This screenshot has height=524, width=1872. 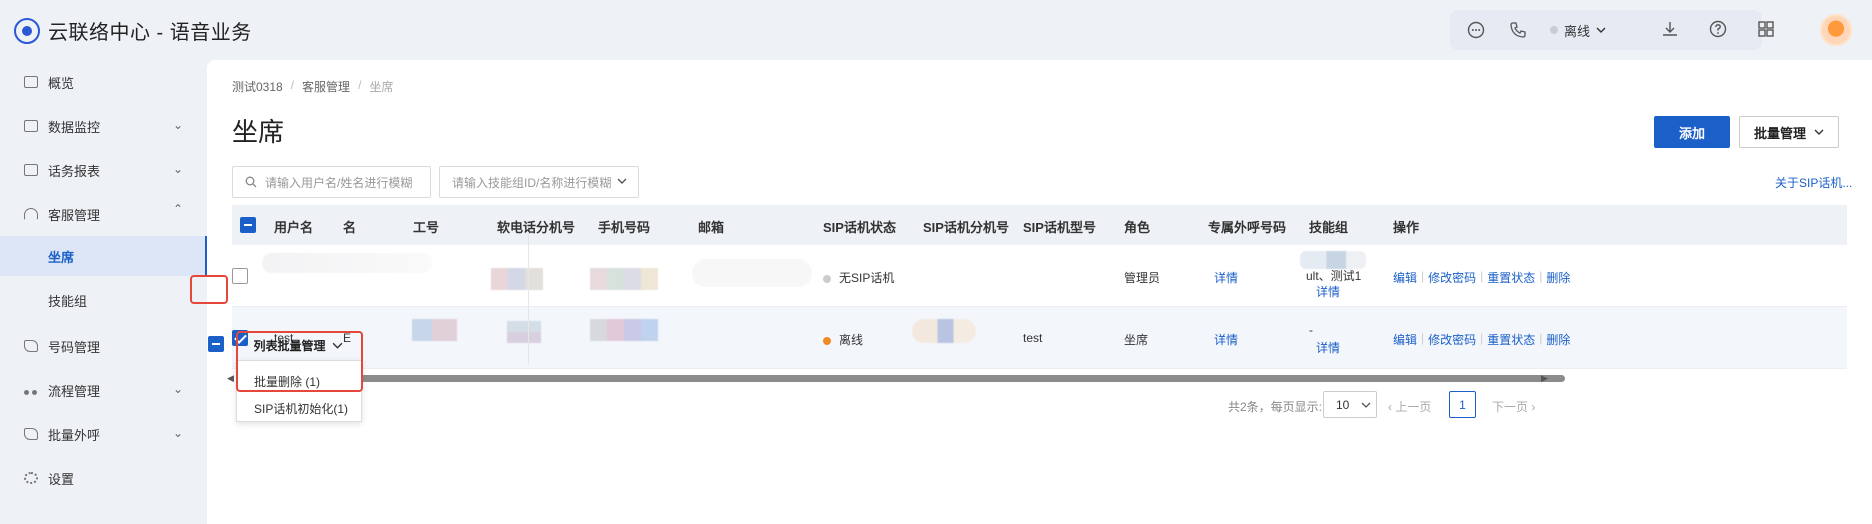 What do you see at coordinates (103, 256) in the screenshot?
I see `sidebar-subitem-agents: 坐席` at bounding box center [103, 256].